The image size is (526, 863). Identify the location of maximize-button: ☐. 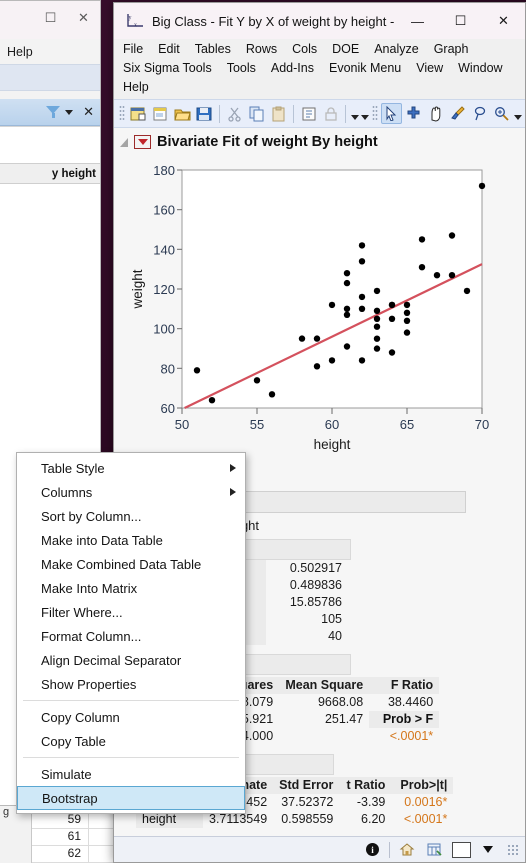
(460, 21).